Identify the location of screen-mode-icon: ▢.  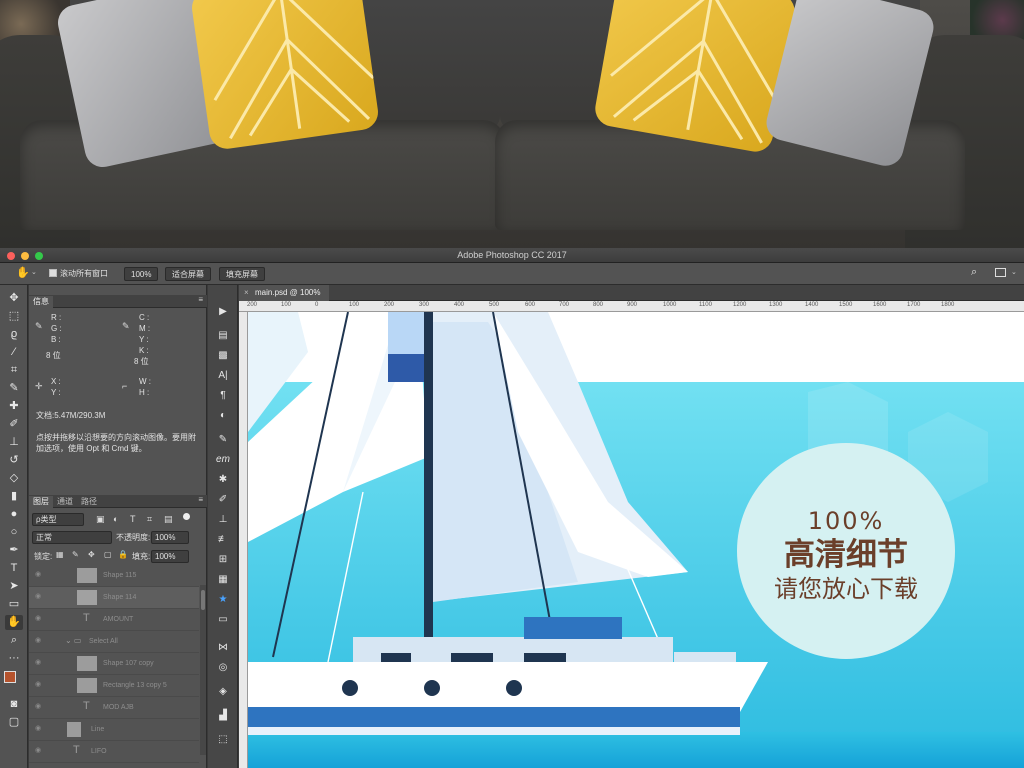
(14, 722).